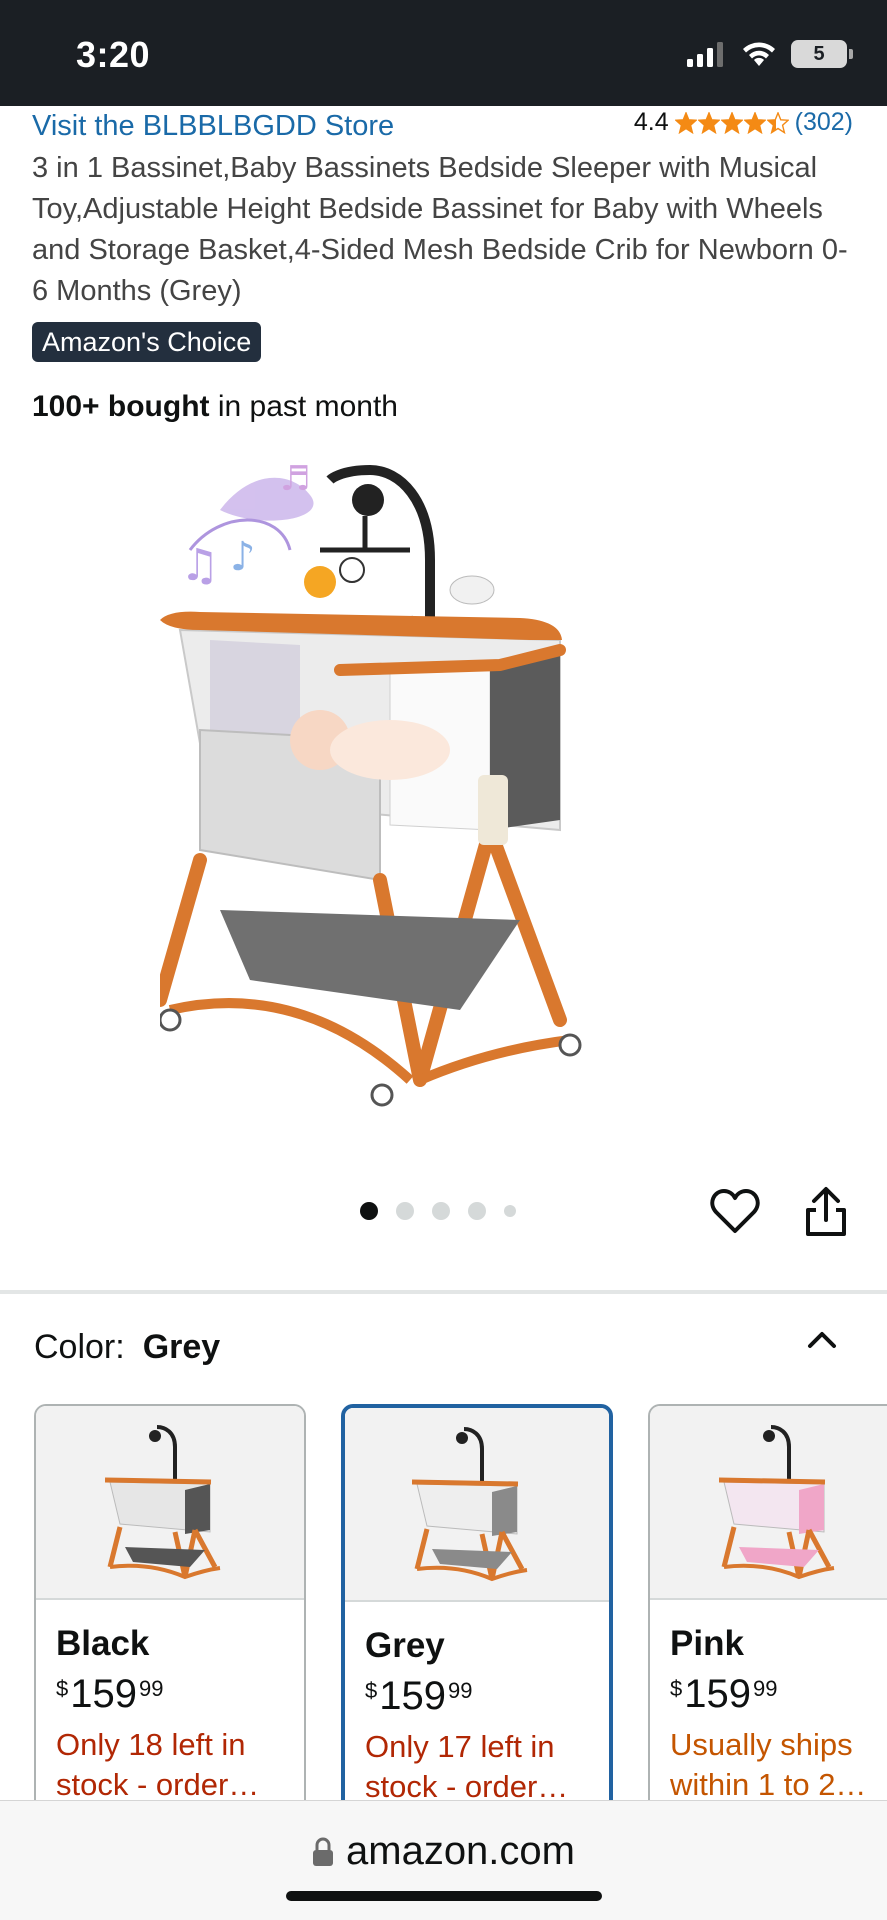 The image size is (887, 1920). What do you see at coordinates (323, 1851) in the screenshot?
I see `lock-icon` at bounding box center [323, 1851].